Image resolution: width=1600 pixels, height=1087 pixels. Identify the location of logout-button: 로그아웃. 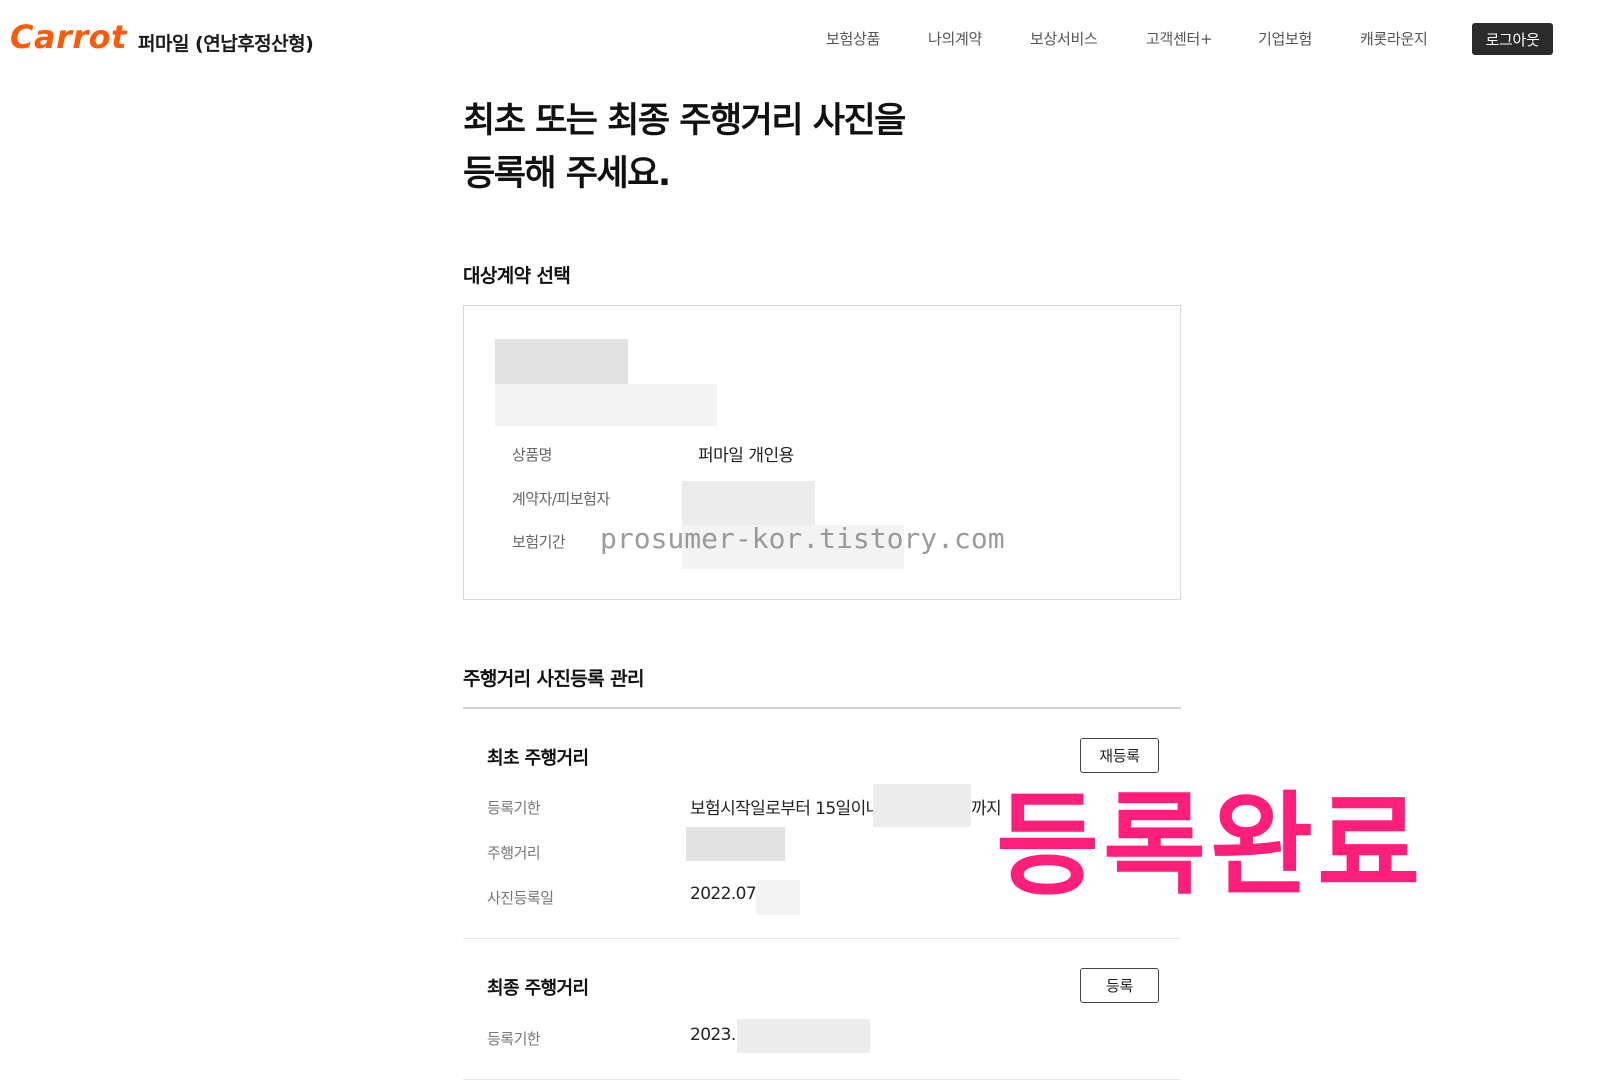
(1512, 39).